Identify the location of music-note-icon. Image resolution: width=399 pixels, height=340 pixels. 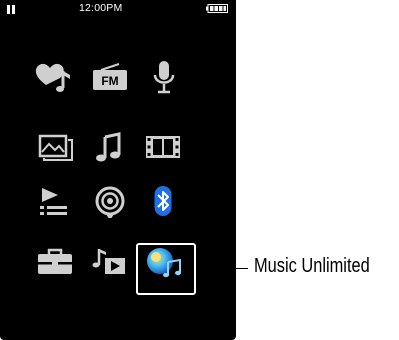
(108, 147).